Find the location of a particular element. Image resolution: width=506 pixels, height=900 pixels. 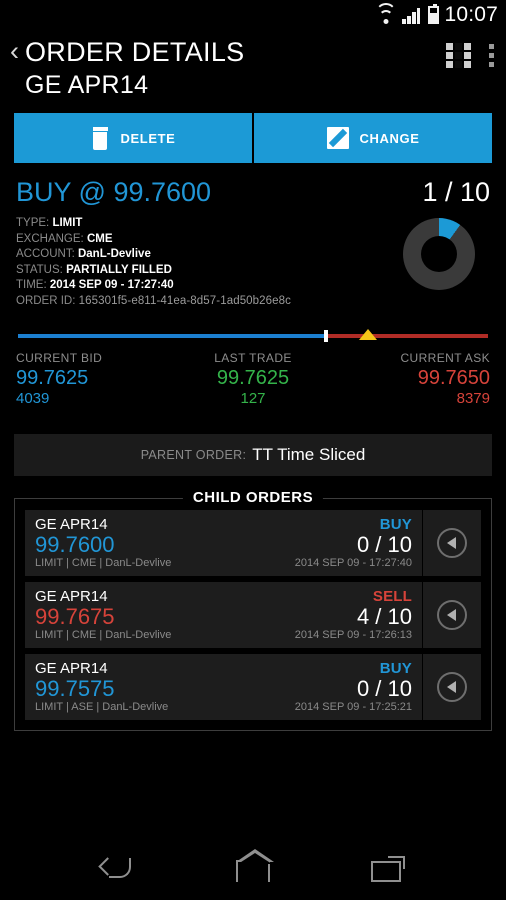

price-range-bar is located at coordinates (253, 336).